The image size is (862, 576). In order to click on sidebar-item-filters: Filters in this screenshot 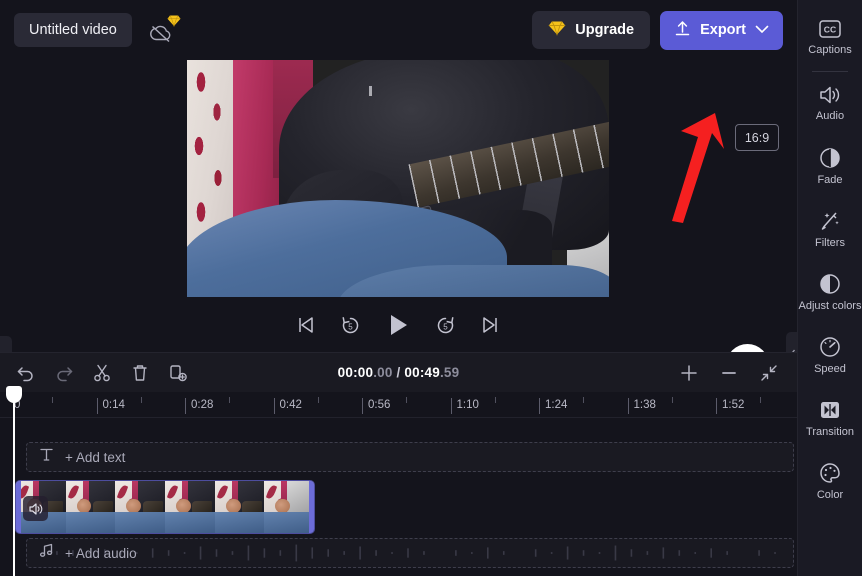, I will do `click(830, 229)`.